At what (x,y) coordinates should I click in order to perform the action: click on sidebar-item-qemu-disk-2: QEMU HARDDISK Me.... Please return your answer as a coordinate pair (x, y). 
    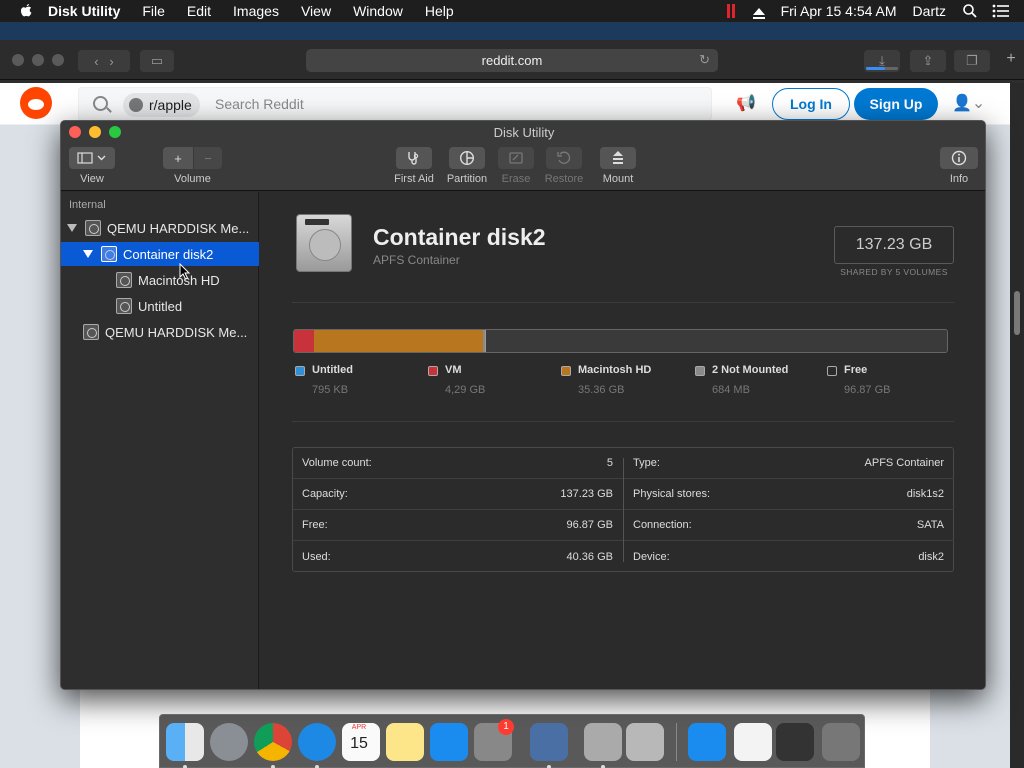
    Looking at the image, I should click on (160, 332).